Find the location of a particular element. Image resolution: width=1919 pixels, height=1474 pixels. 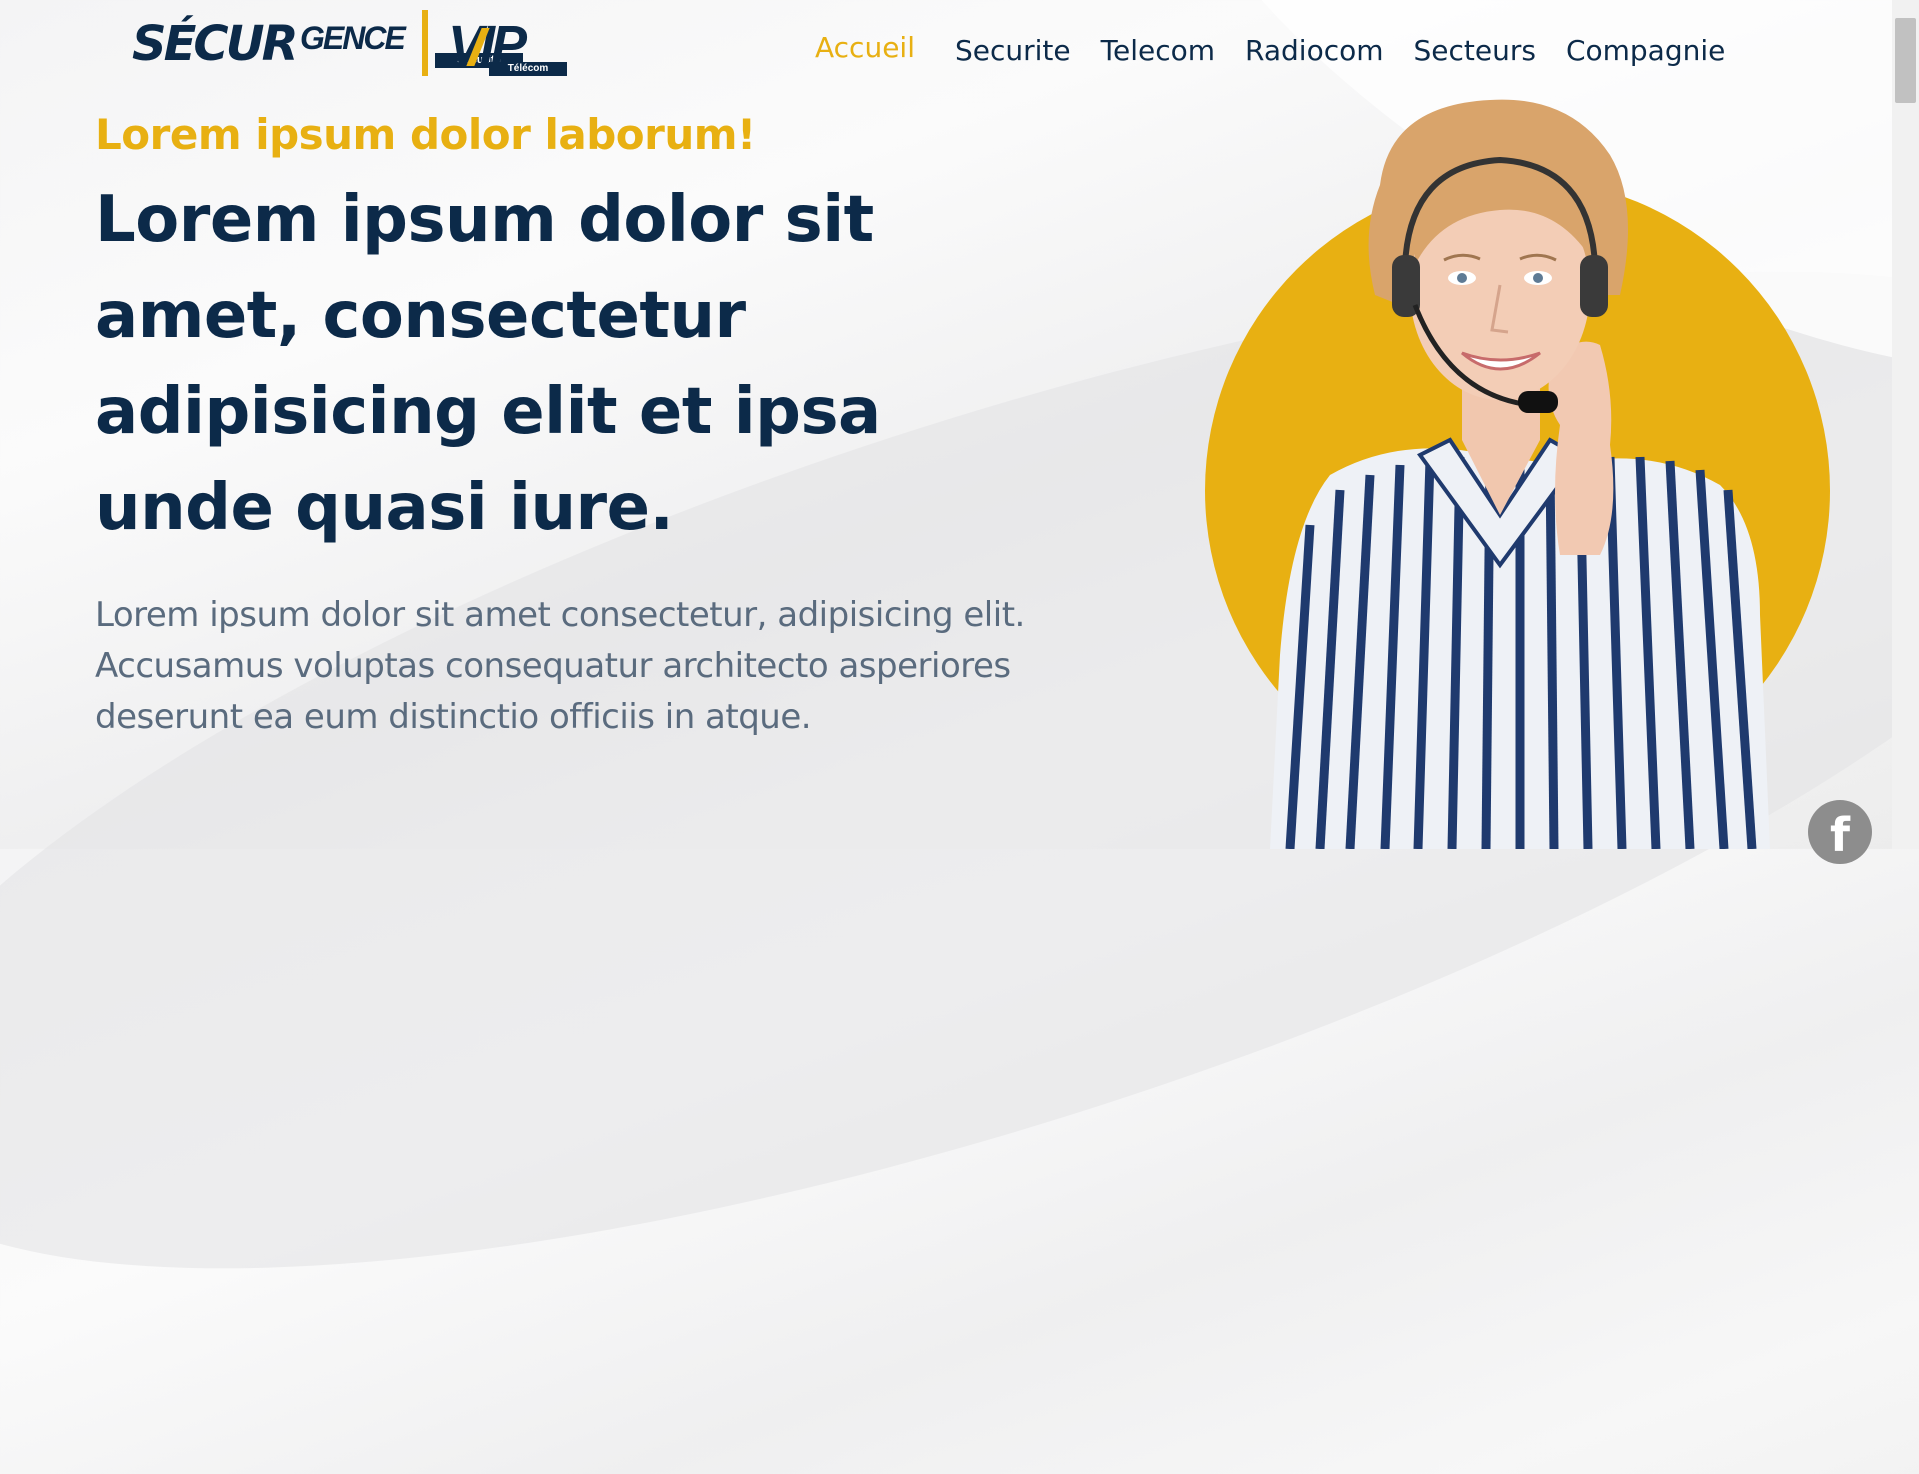

page-scrollbar is located at coordinates (1905, 424).